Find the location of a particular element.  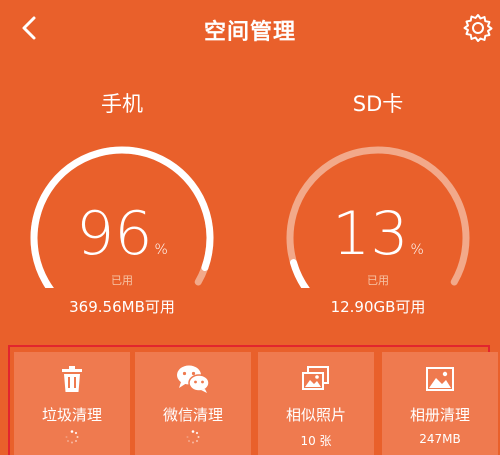

similar-photos-label: 相似照片 is located at coordinates (315, 415).